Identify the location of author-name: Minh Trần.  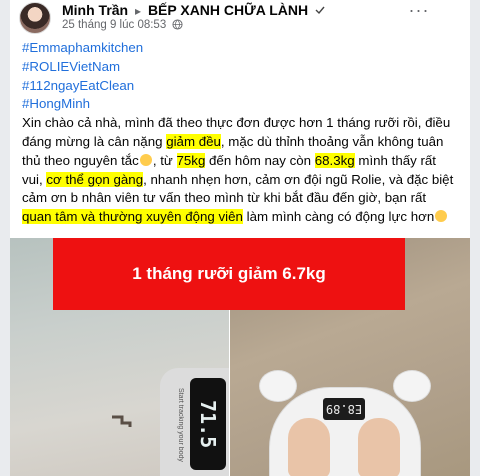
(95, 10).